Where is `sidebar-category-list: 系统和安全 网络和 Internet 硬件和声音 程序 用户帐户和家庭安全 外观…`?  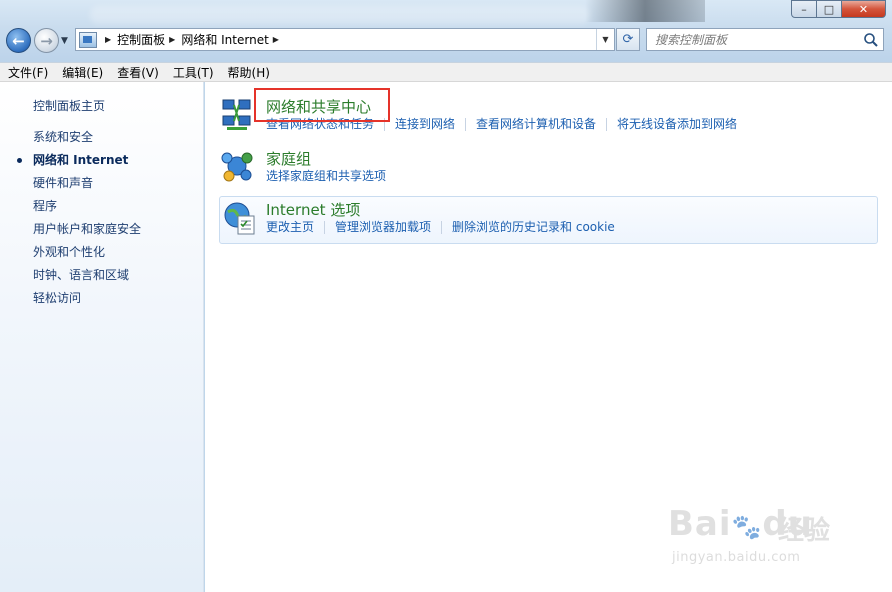 sidebar-category-list: 系统和安全 网络和 Internet 硬件和声音 程序 用户帐户和家庭安全 外观… is located at coordinates (78, 222).